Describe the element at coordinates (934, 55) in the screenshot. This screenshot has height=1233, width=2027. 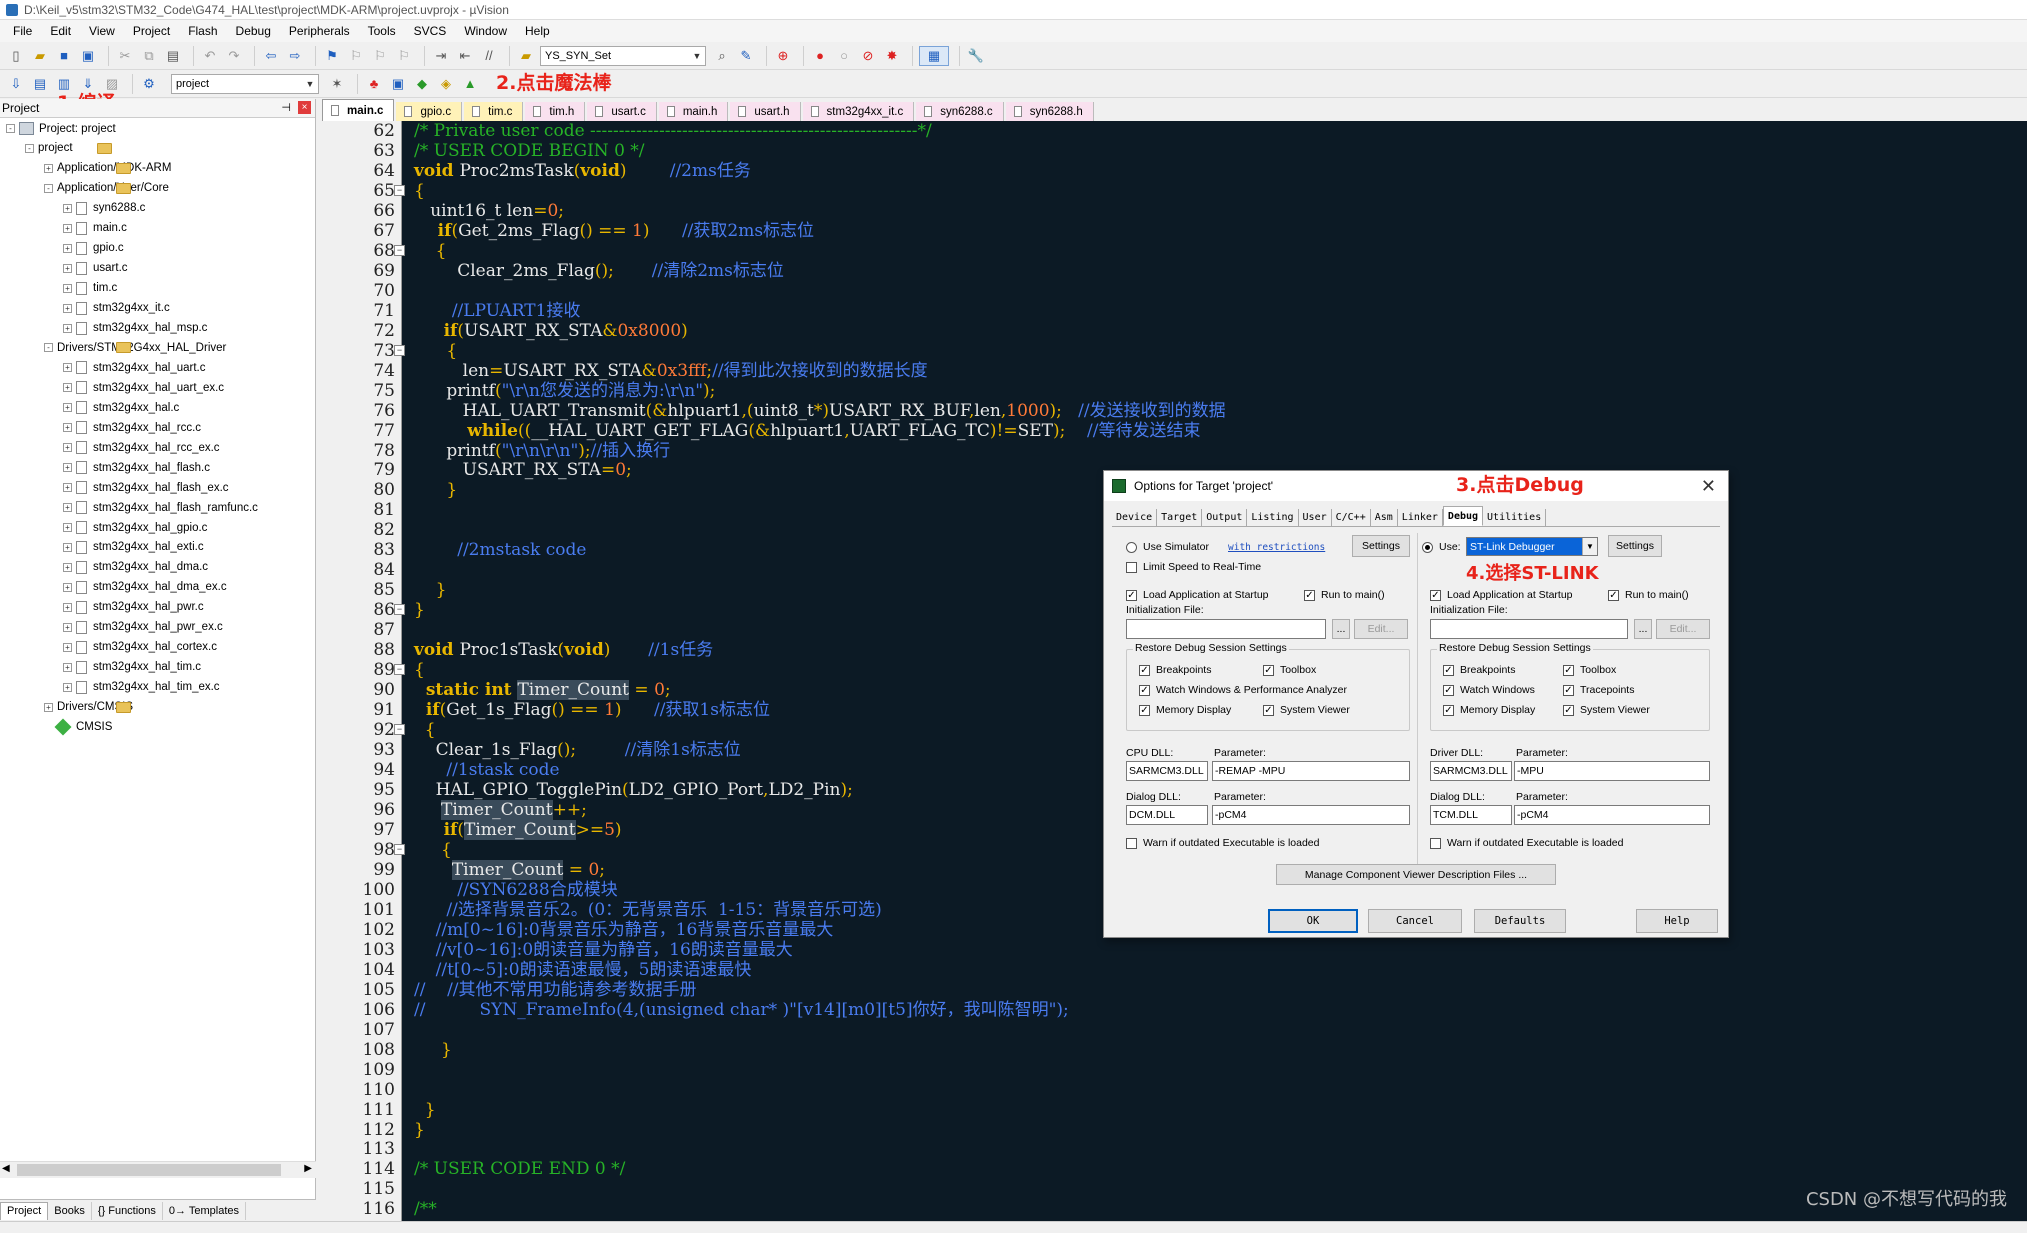
I see `window-layout-icon: ▦` at that location.